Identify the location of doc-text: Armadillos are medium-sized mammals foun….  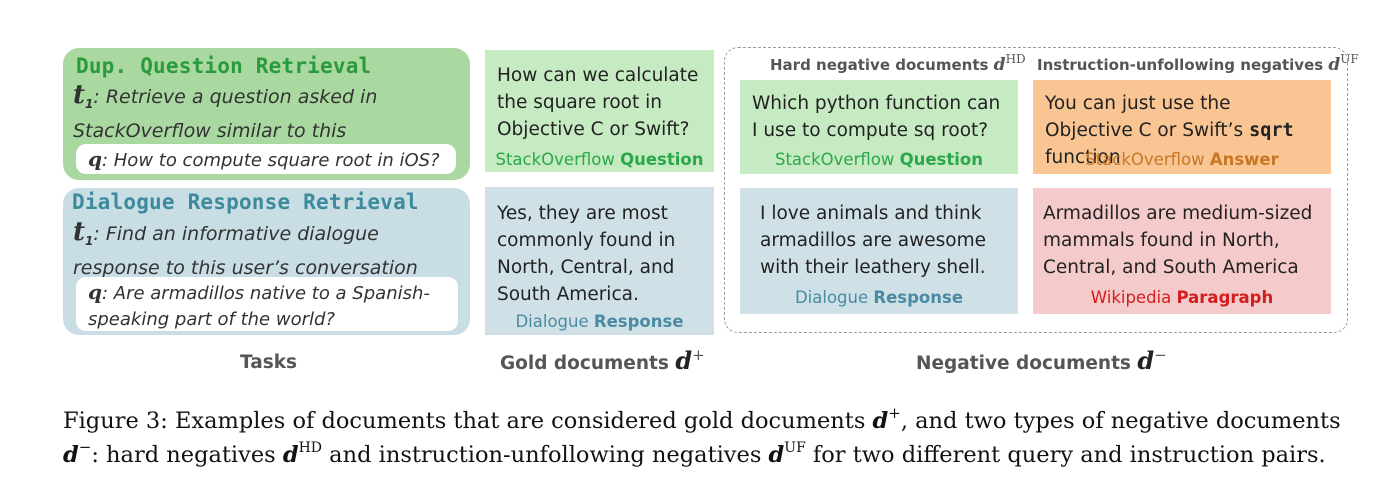
(1178, 240).